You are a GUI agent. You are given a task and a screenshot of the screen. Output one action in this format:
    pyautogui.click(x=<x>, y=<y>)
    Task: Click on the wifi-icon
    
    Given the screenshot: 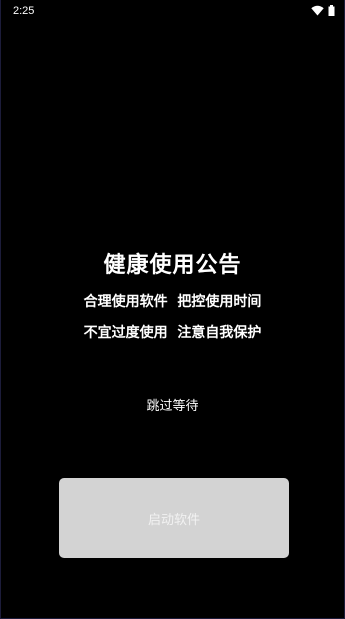 What is the action you would take?
    pyautogui.click(x=317, y=10)
    